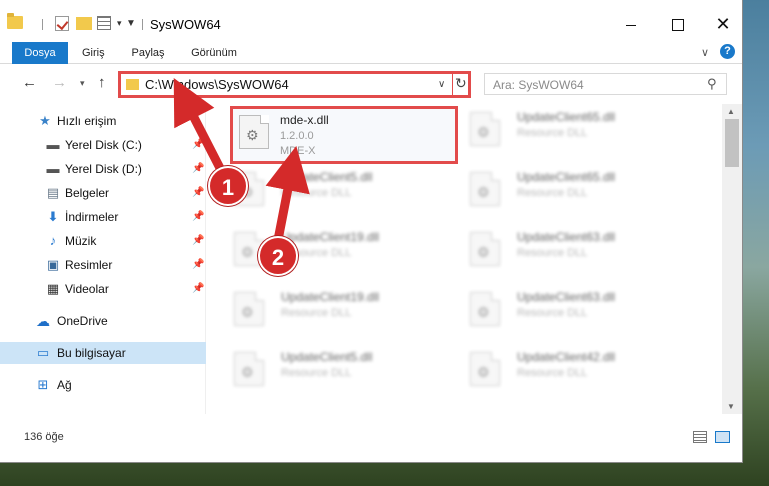 The image size is (769, 486). Describe the element at coordinates (228, 186) in the screenshot. I see `step-1-badge: 1` at that location.